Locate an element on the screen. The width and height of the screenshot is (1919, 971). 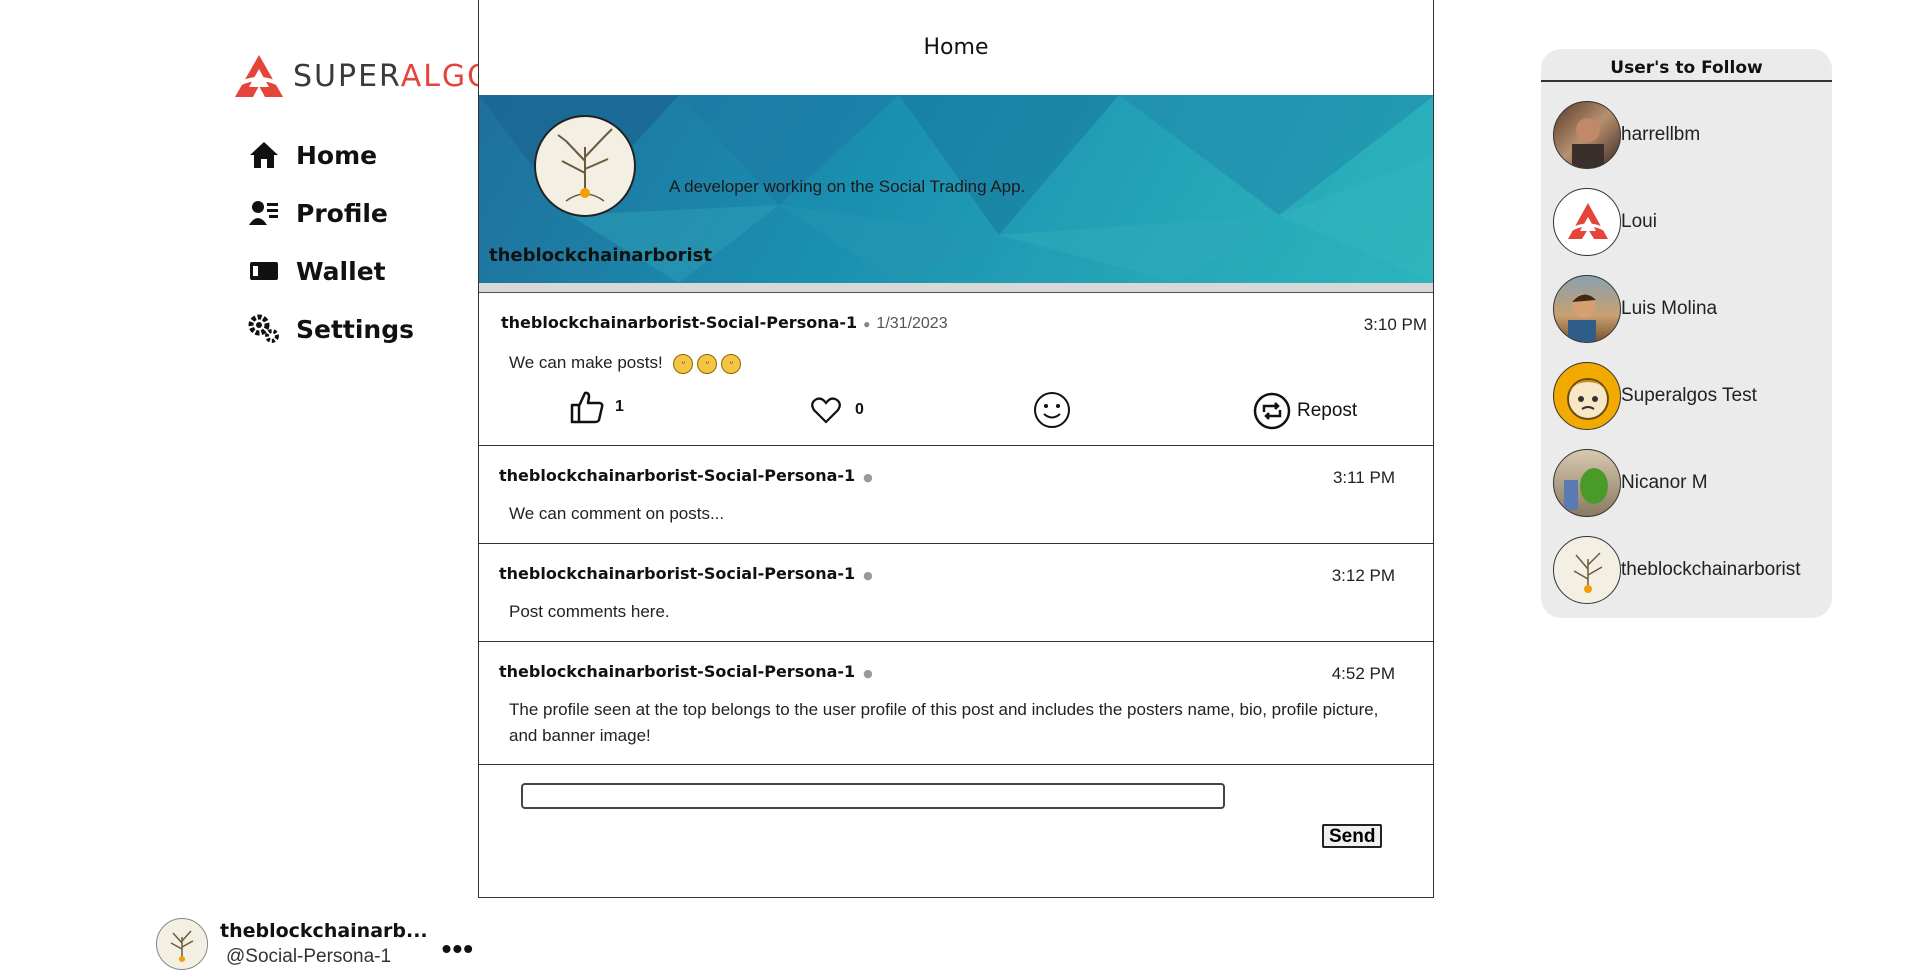
profile-icon is located at coordinates (264, 213).